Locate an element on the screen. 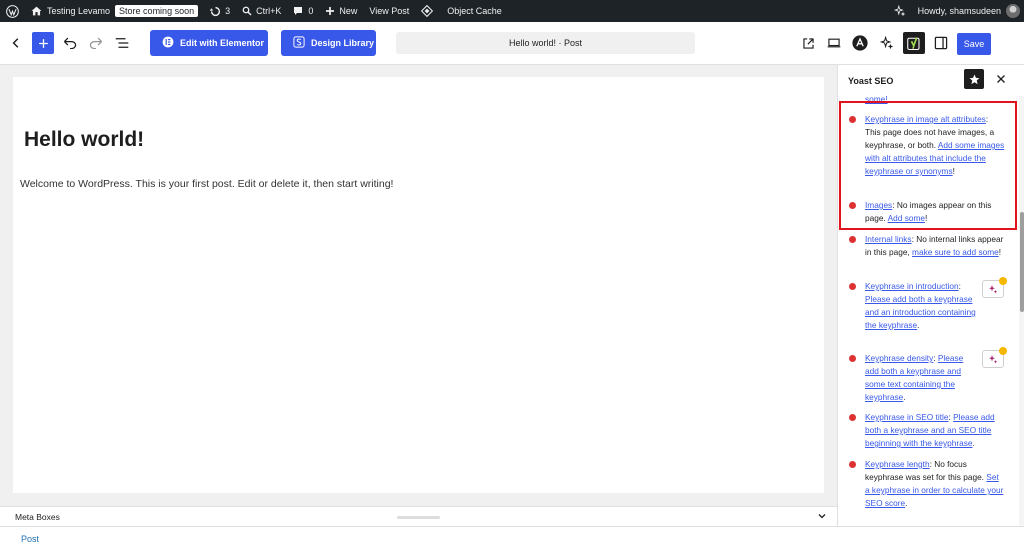 This screenshot has height=550, width=1024. breadcrumb: Post is located at coordinates (512, 538).